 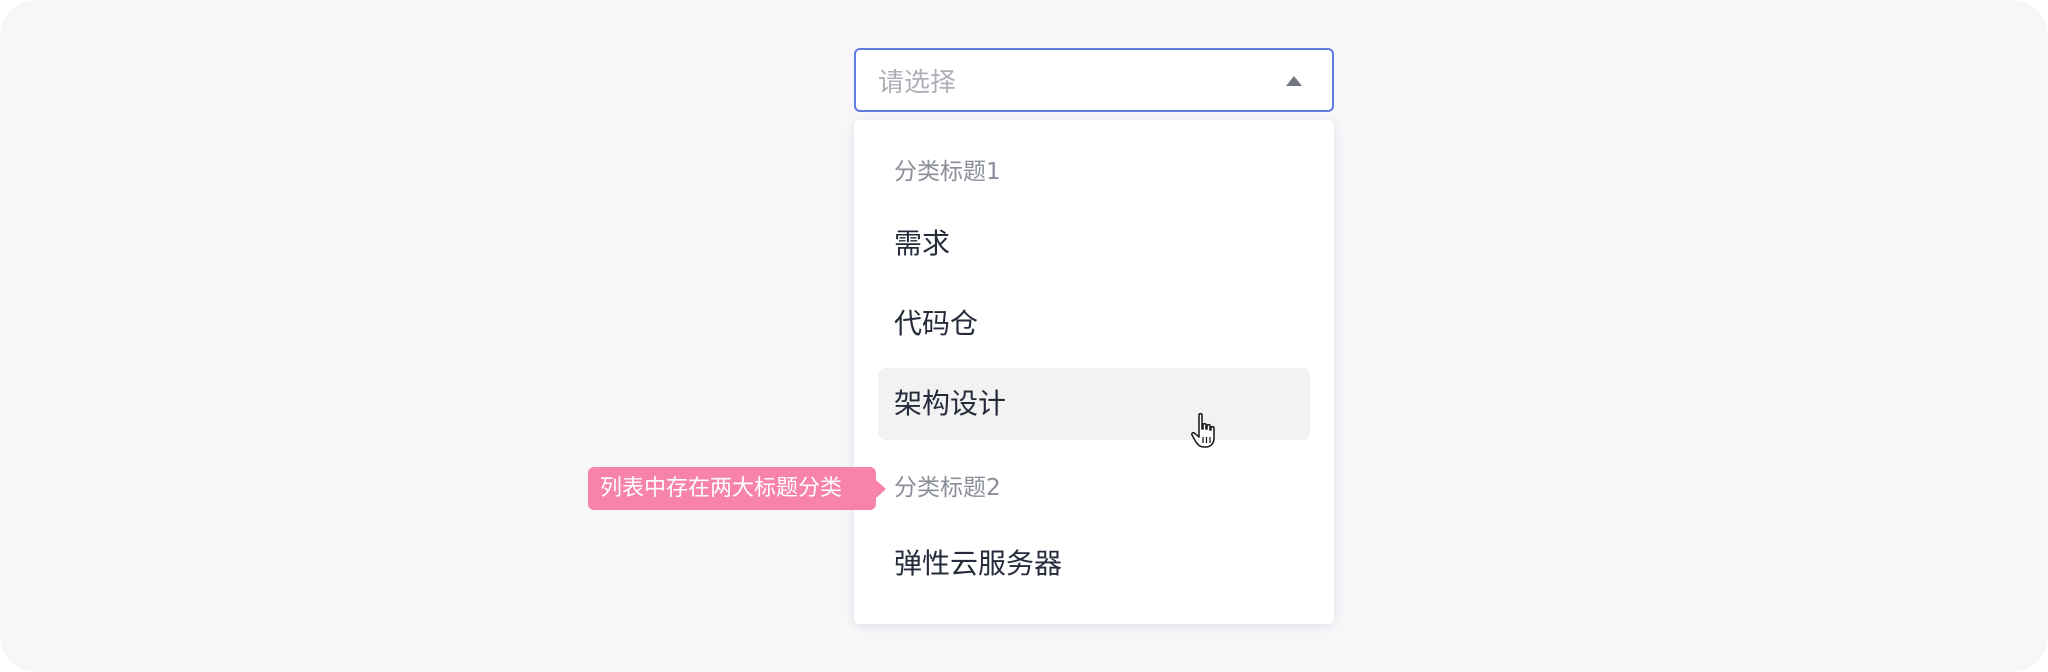 What do you see at coordinates (1094, 80) in the screenshot?
I see `category-select: 请选择` at bounding box center [1094, 80].